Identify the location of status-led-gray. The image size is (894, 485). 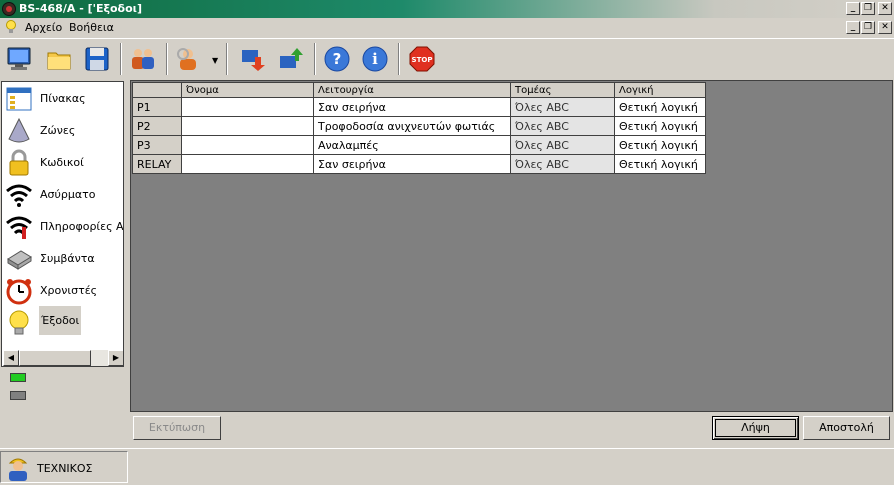
(18, 395).